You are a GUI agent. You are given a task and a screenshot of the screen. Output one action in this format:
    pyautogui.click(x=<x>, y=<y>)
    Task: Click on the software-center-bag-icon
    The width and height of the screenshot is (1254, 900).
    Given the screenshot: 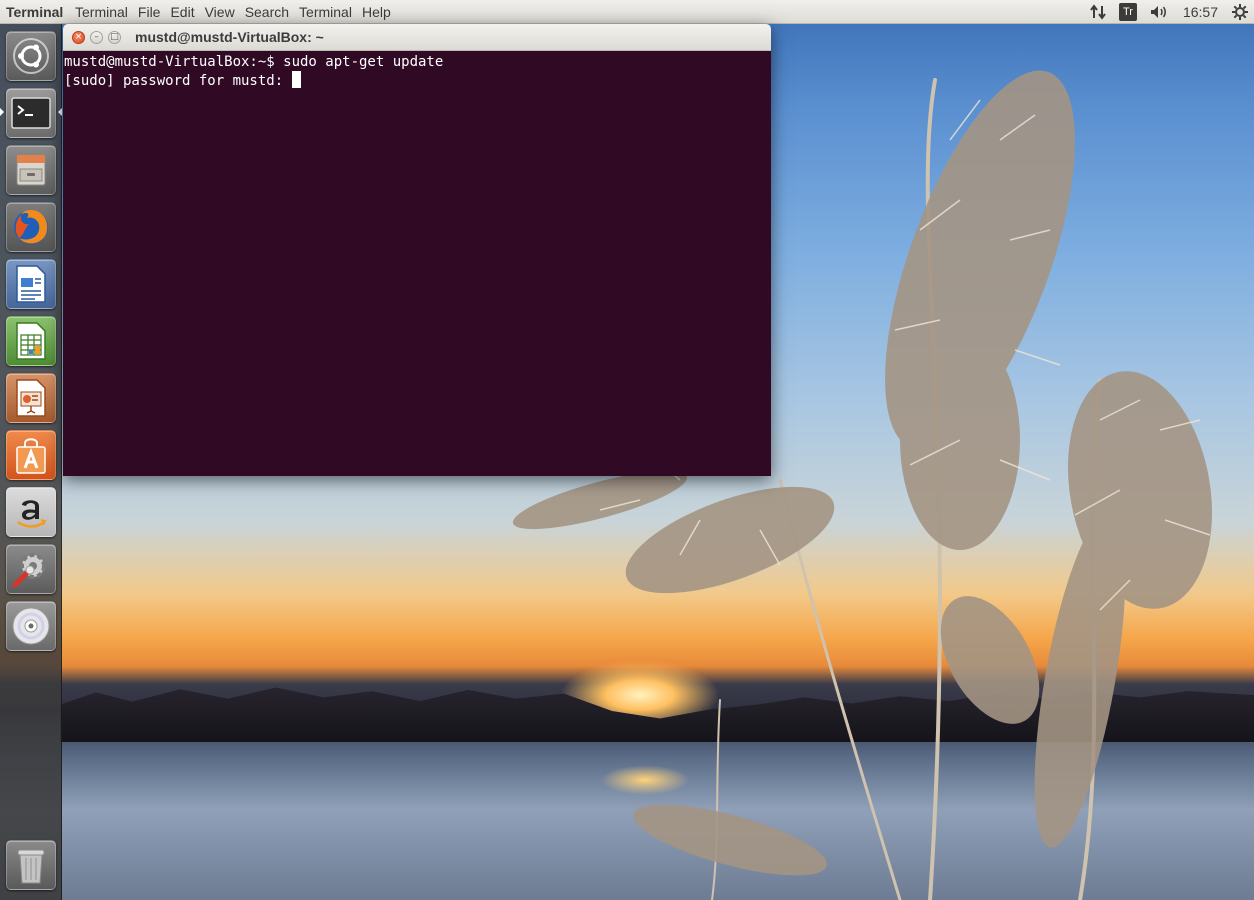 What is the action you would take?
    pyautogui.click(x=31, y=456)
    